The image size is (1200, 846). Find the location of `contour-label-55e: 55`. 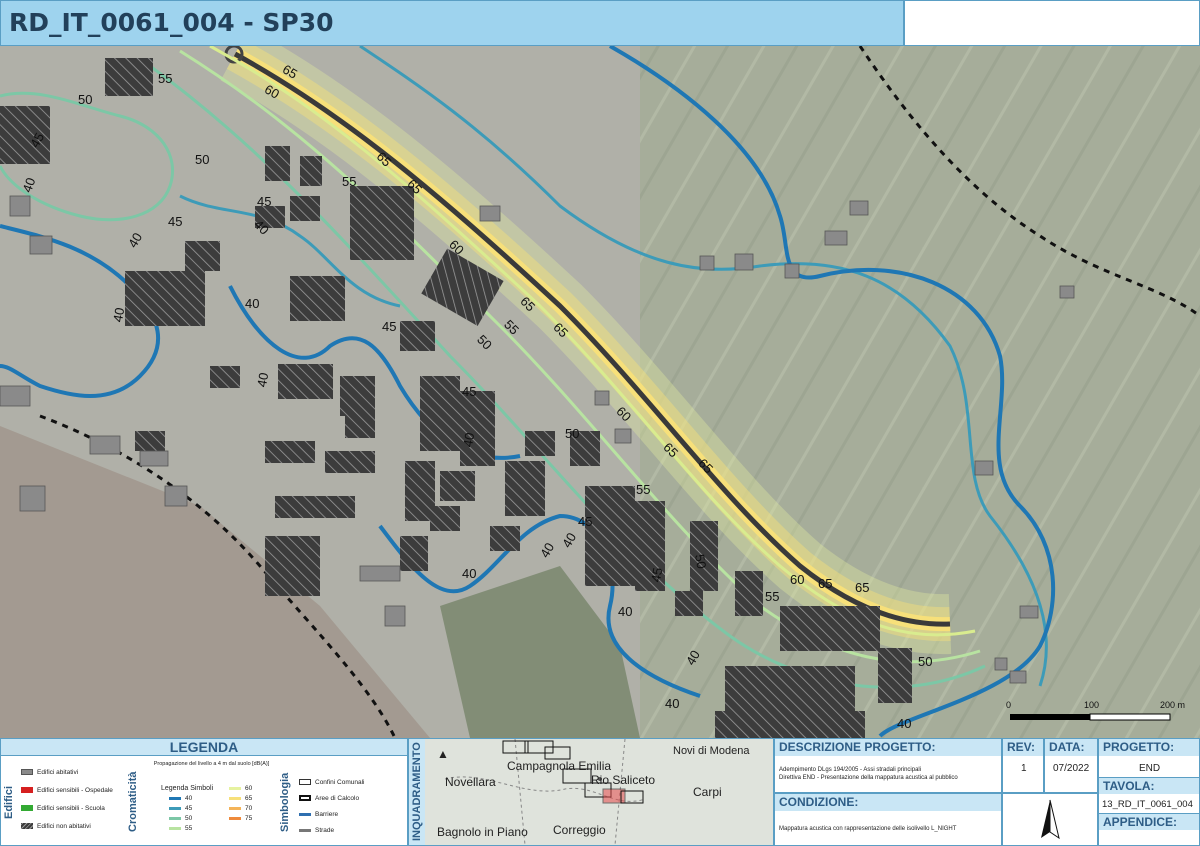

contour-label-55e: 55 is located at coordinates (772, 596).